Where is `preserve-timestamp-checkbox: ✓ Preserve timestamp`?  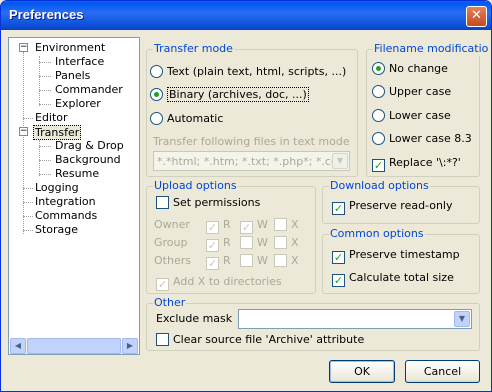
preserve-timestamp-checkbox: ✓ Preserve timestamp is located at coordinates (396, 256).